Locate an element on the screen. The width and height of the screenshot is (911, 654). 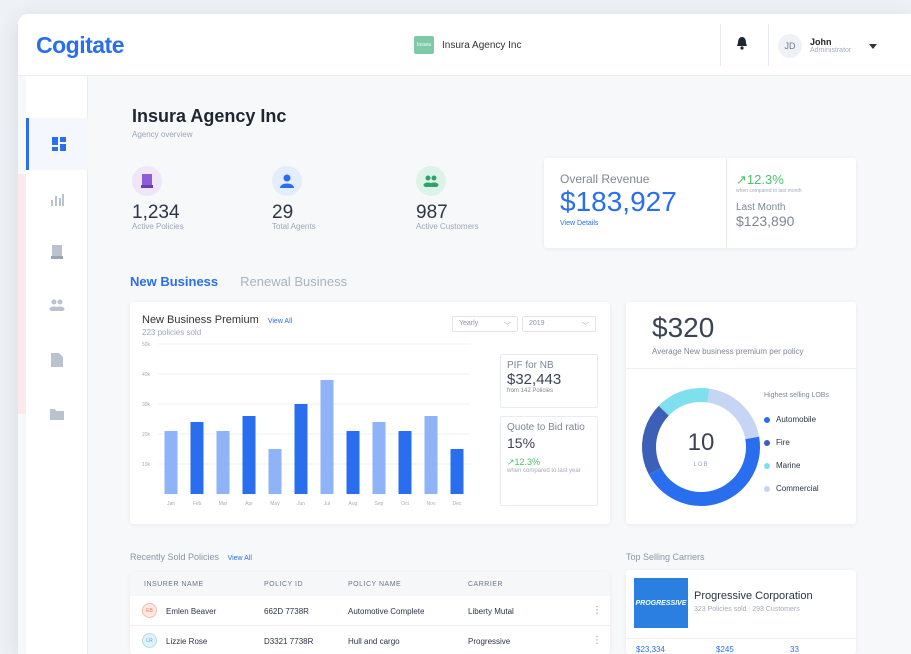
qtb-title: Quote to Bid ratio is located at coordinates (546, 427).